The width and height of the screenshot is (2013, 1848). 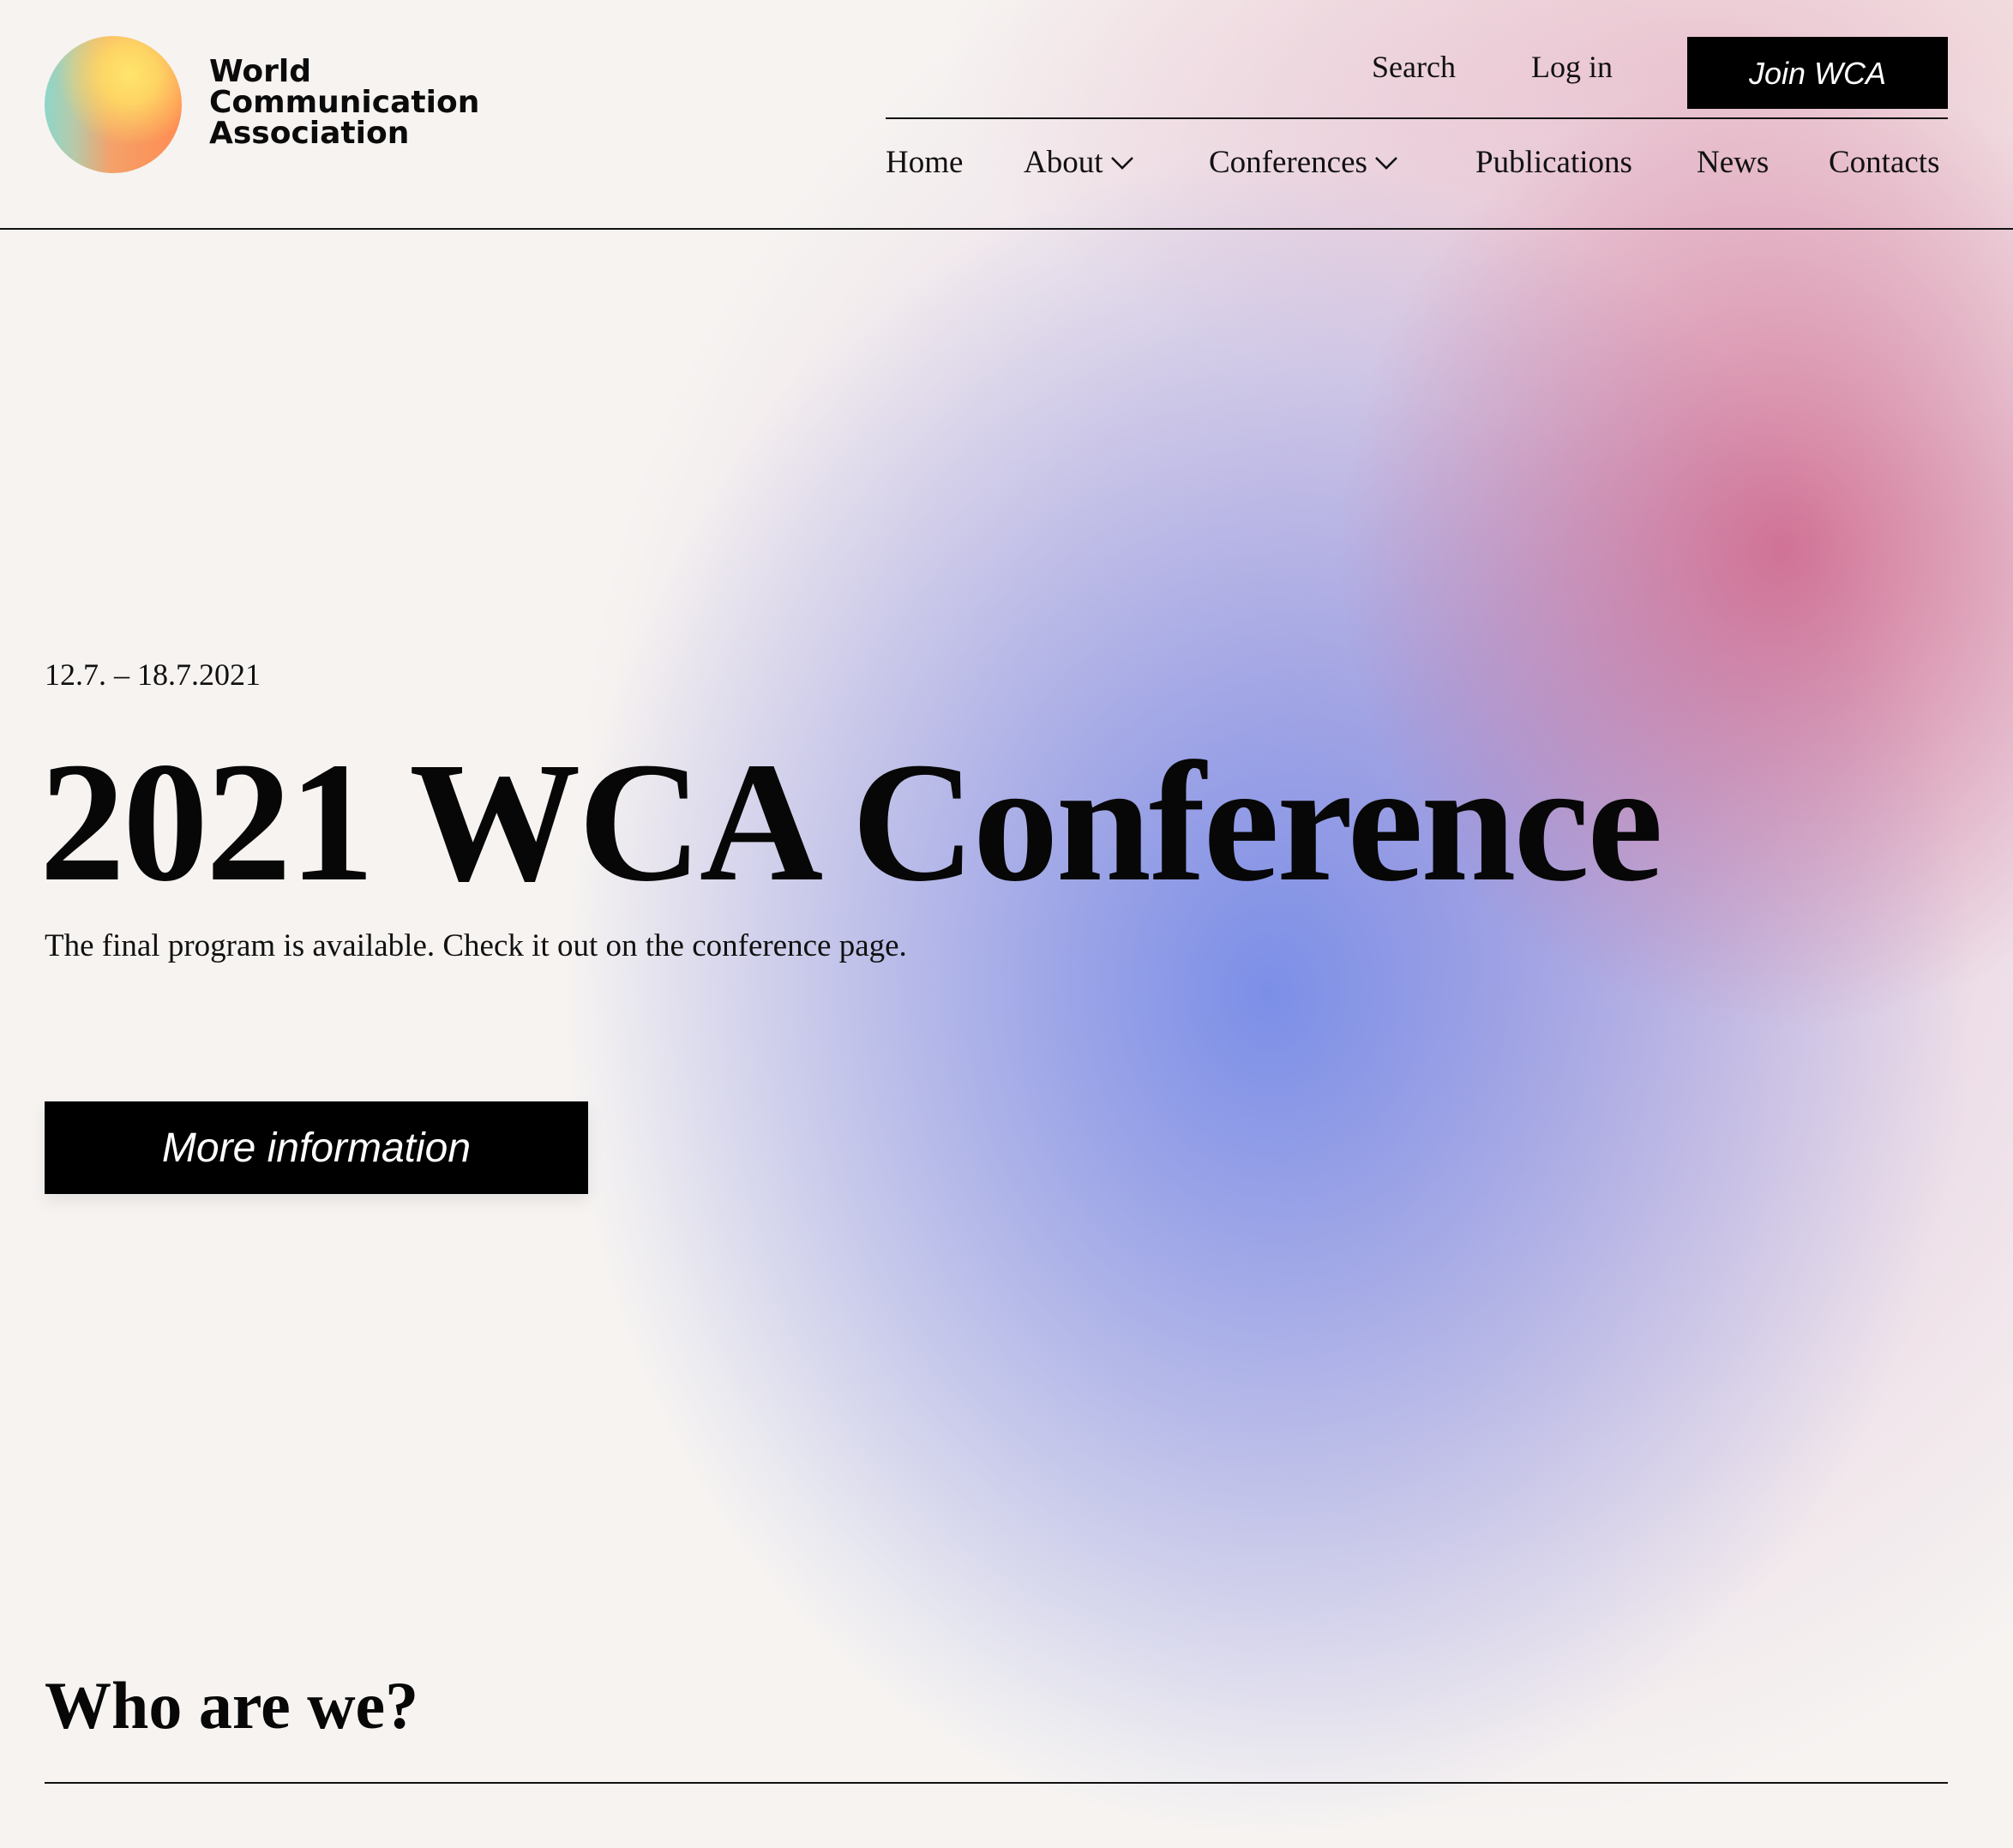 I want to click on conference-dates: 12.7. – 18.7.2021, so click(x=153, y=674).